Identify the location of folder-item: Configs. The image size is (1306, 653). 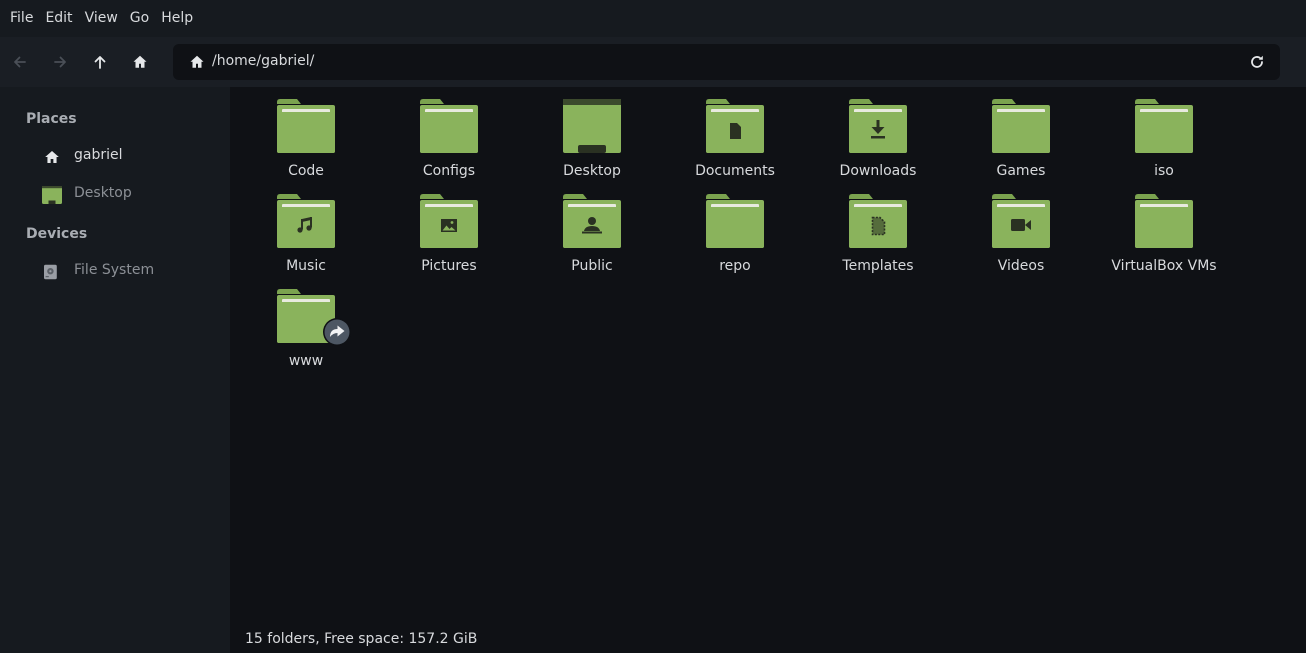
(445, 135).